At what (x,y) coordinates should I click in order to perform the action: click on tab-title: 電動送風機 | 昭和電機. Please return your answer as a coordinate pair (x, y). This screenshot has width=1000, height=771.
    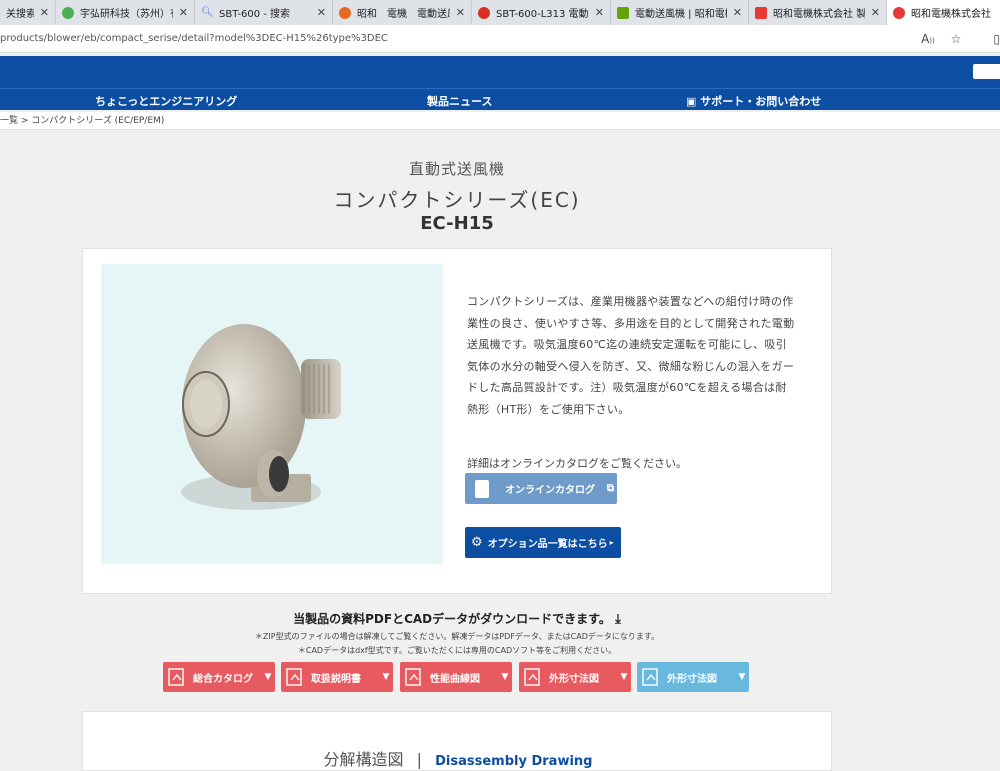
    Looking at the image, I should click on (681, 14).